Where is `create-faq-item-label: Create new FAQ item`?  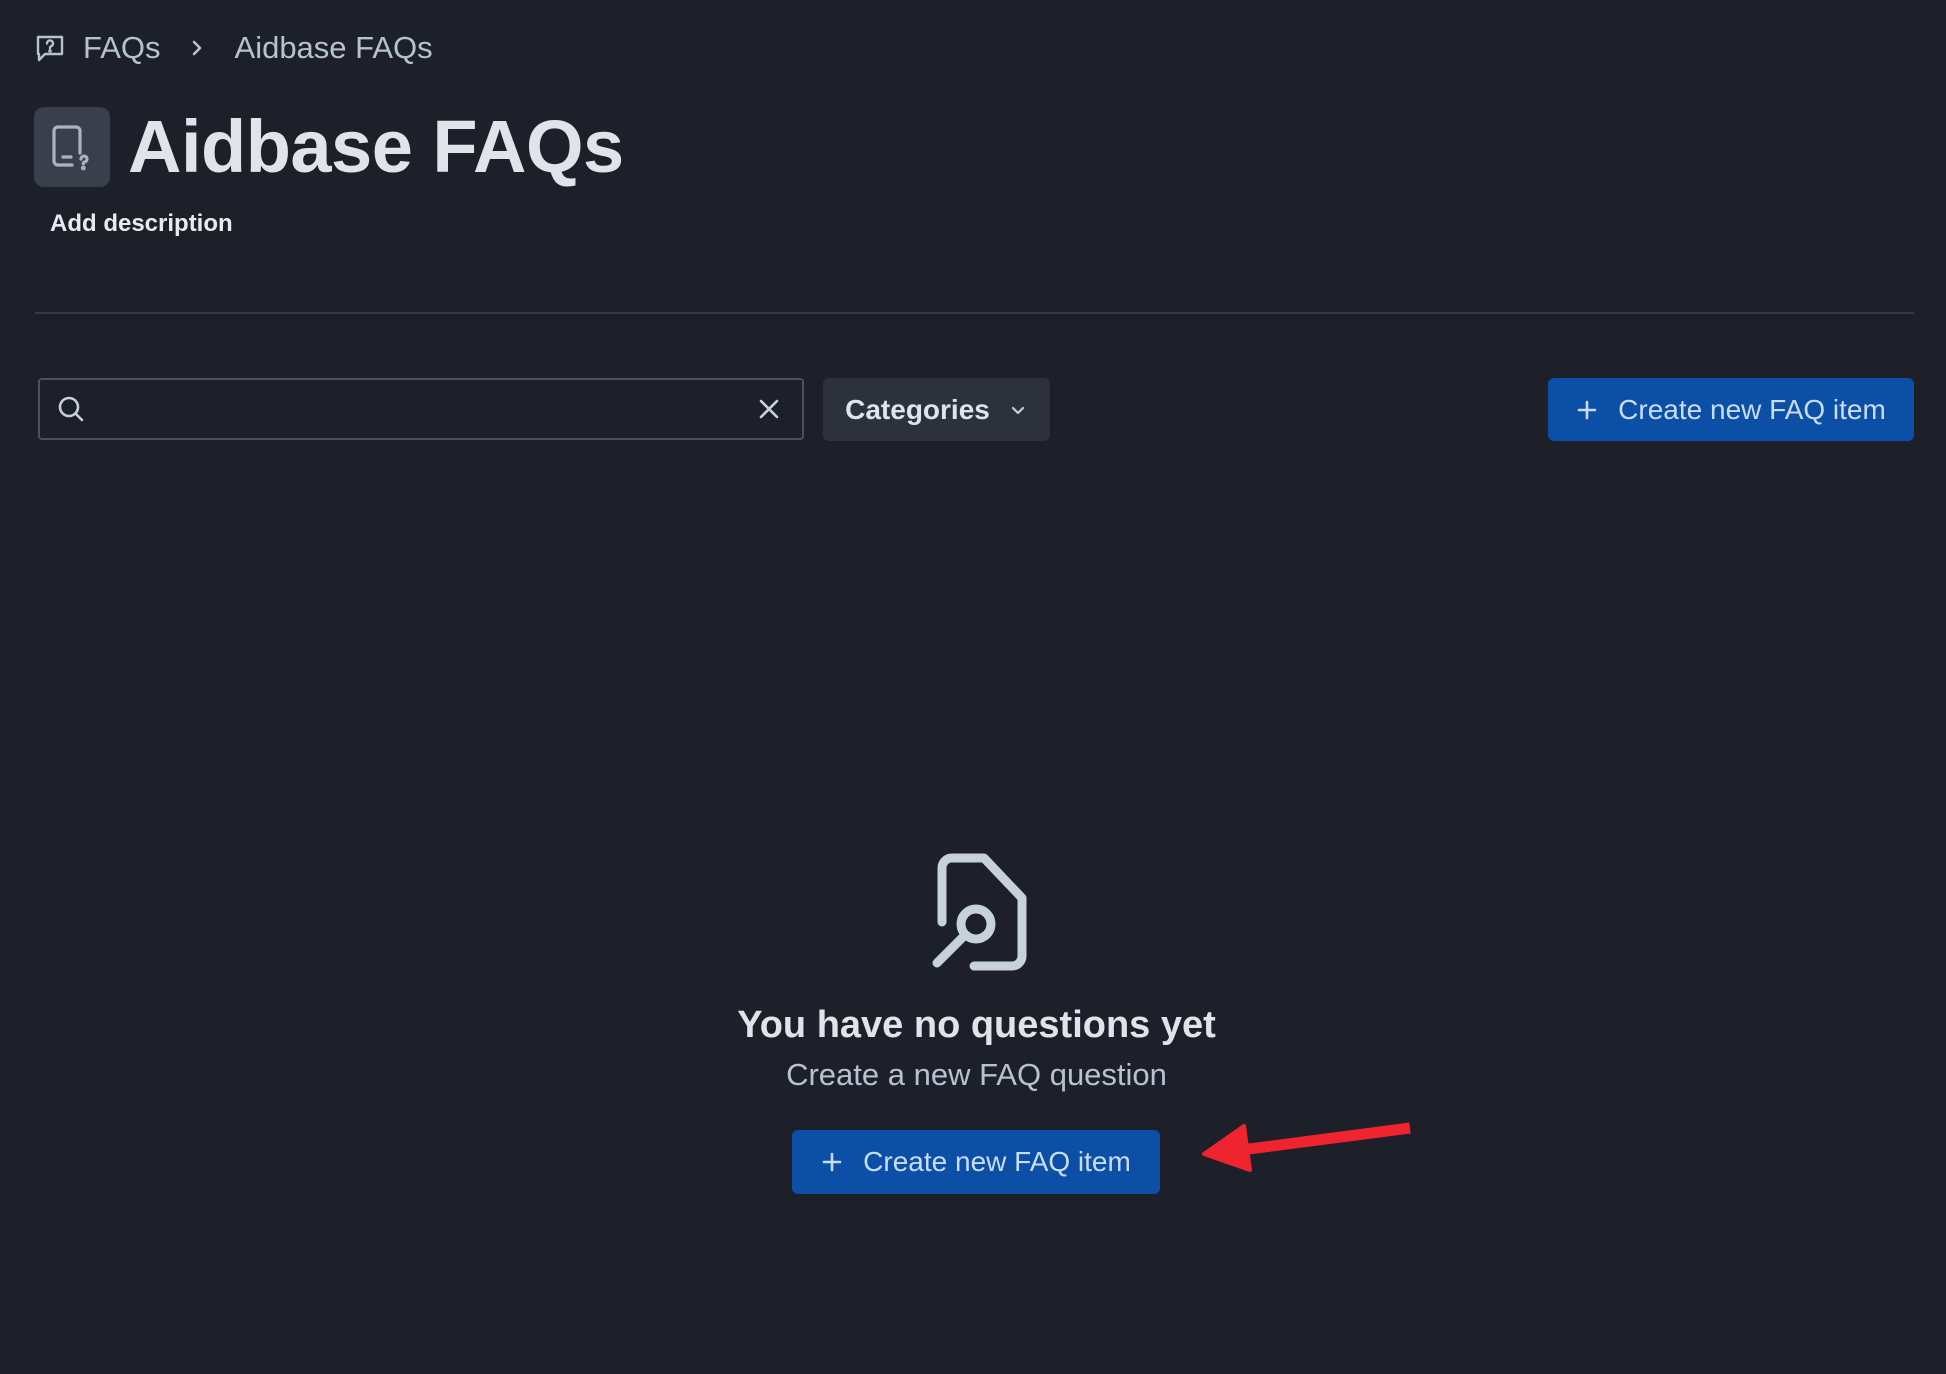
create-faq-item-label: Create new FAQ item is located at coordinates (1752, 409).